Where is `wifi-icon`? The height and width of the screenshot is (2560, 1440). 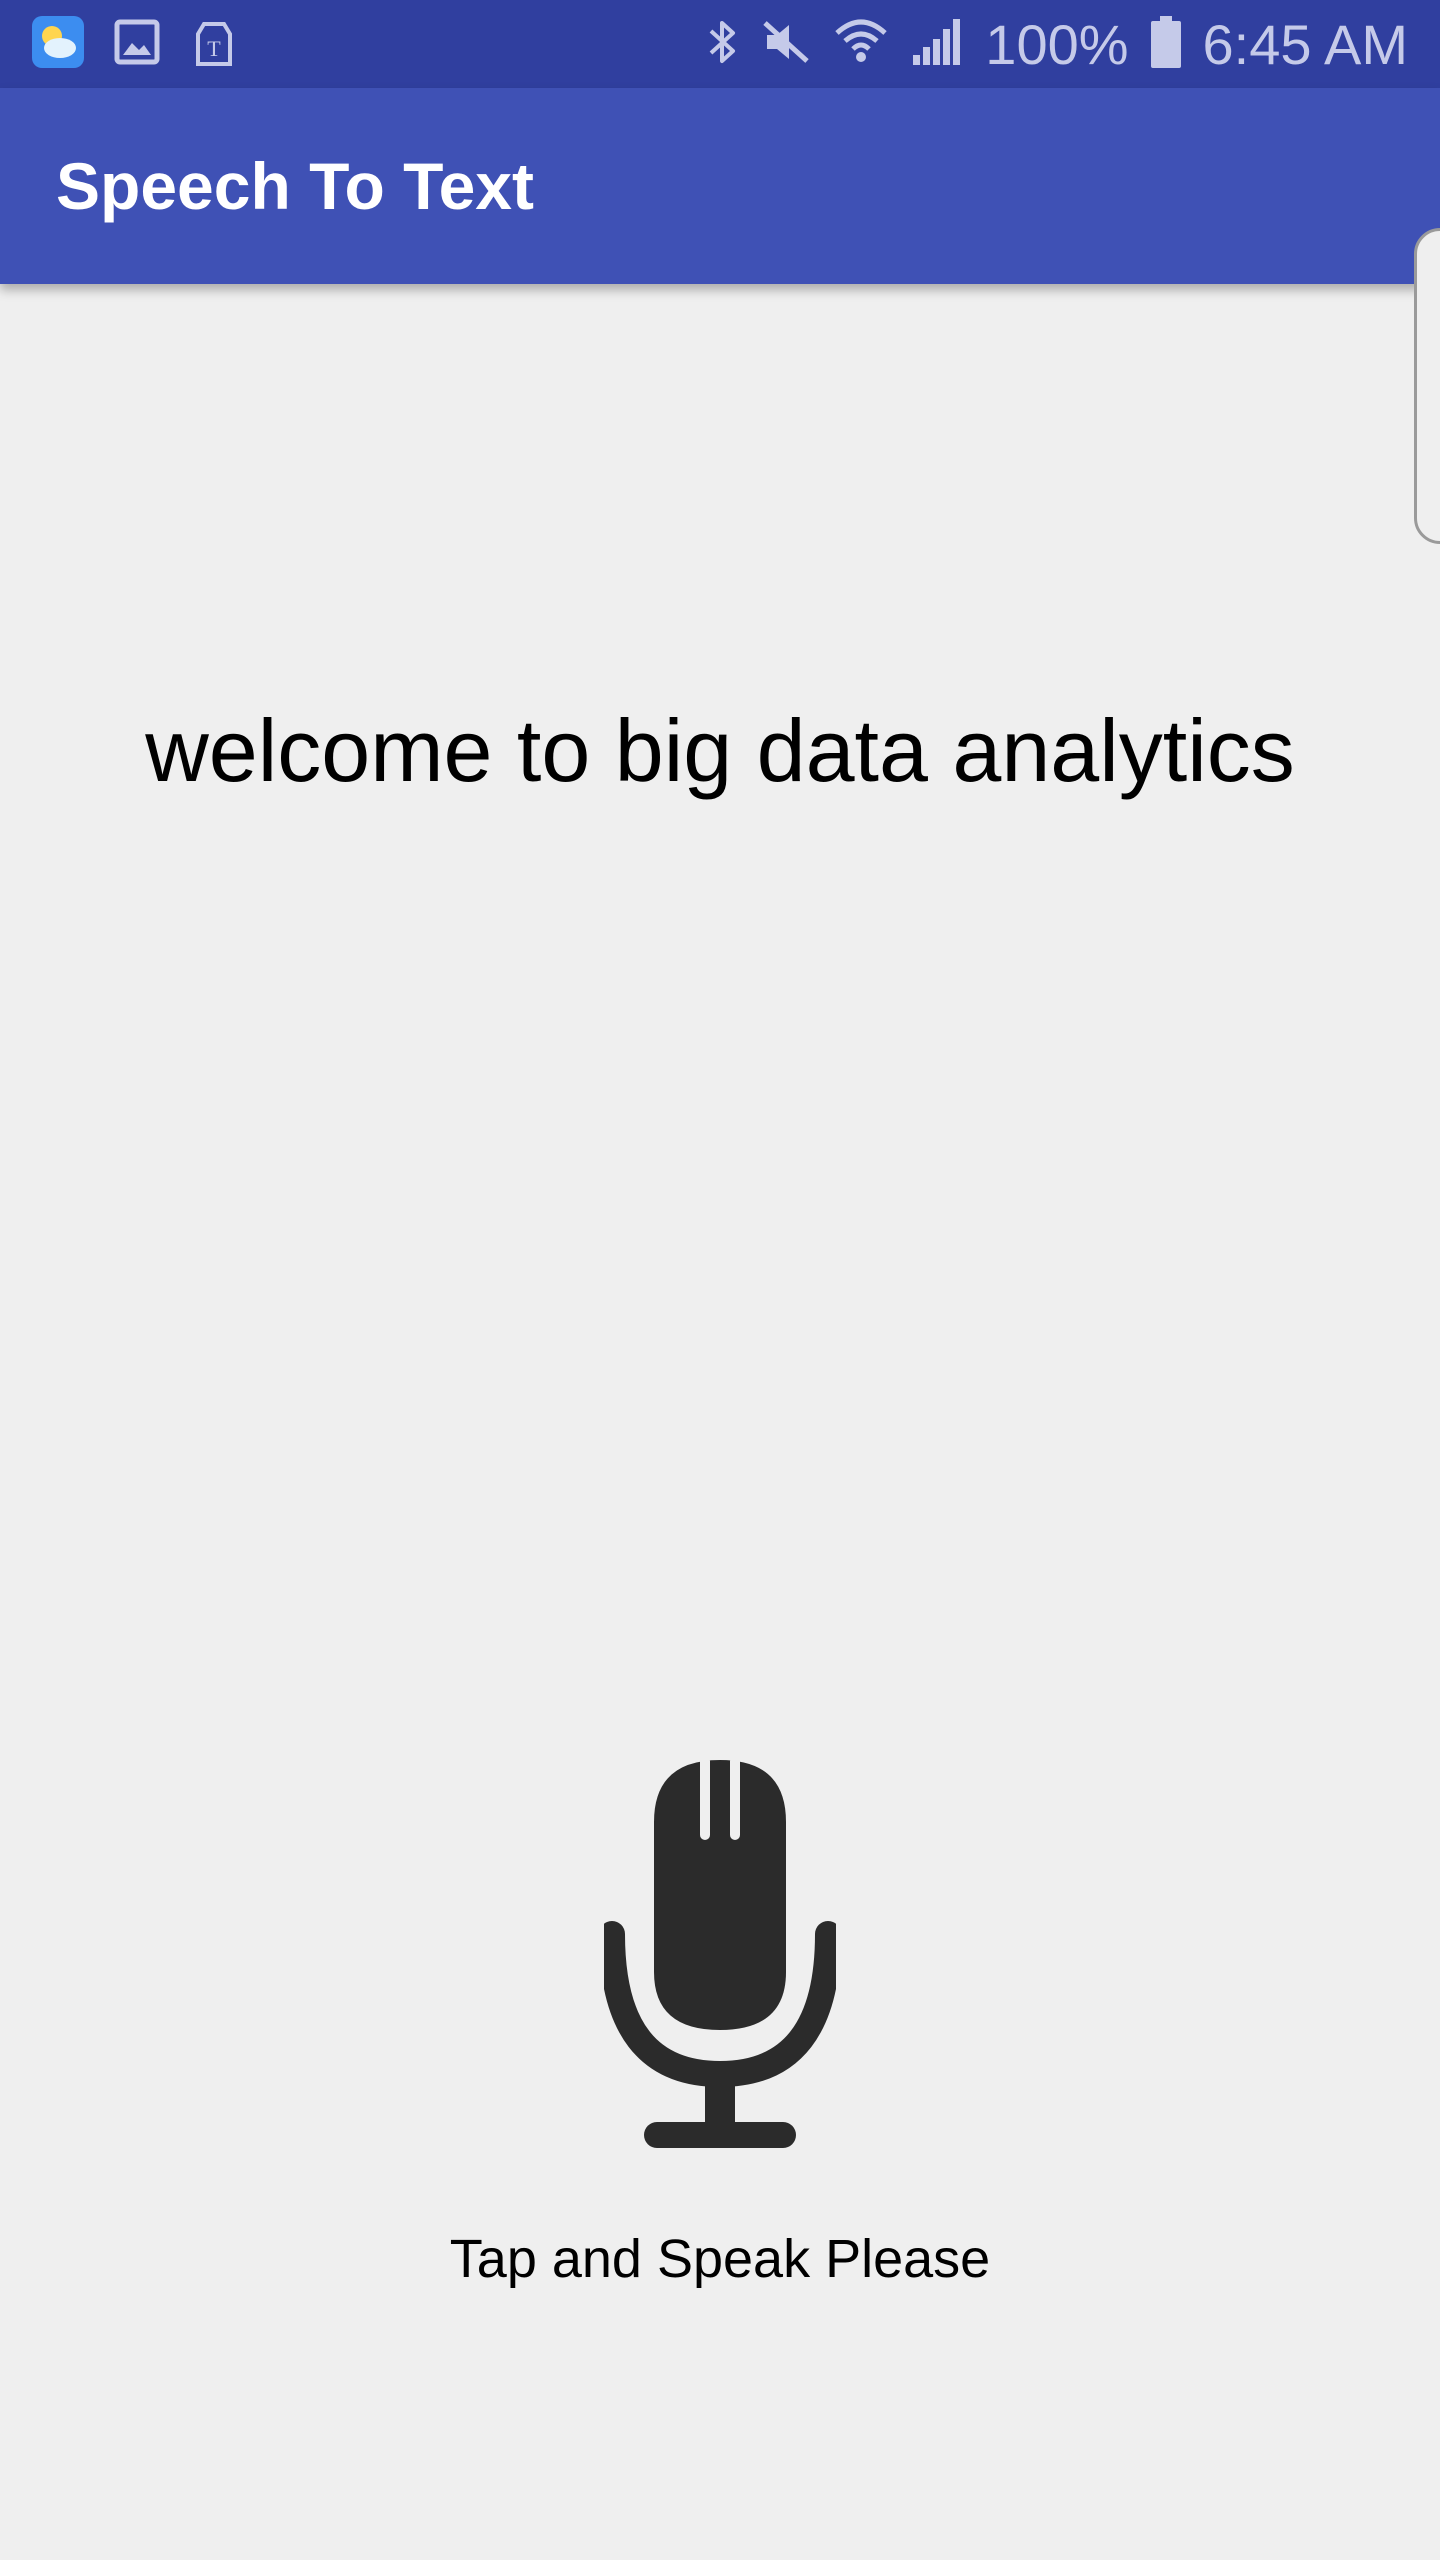
wifi-icon is located at coordinates (861, 44).